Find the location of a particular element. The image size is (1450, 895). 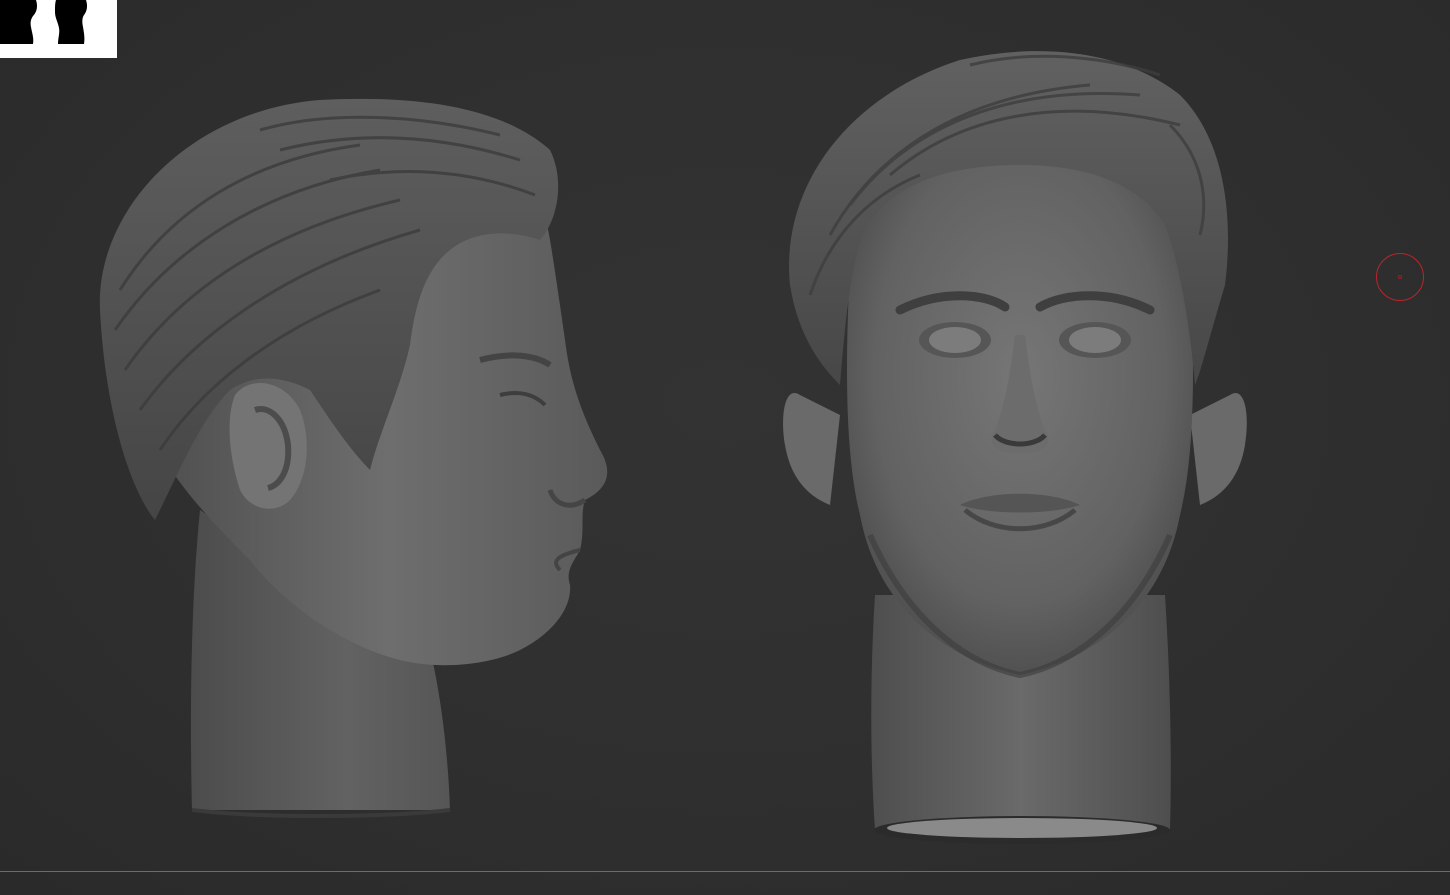

brush-cursor-center-dot is located at coordinates (1400, 277).